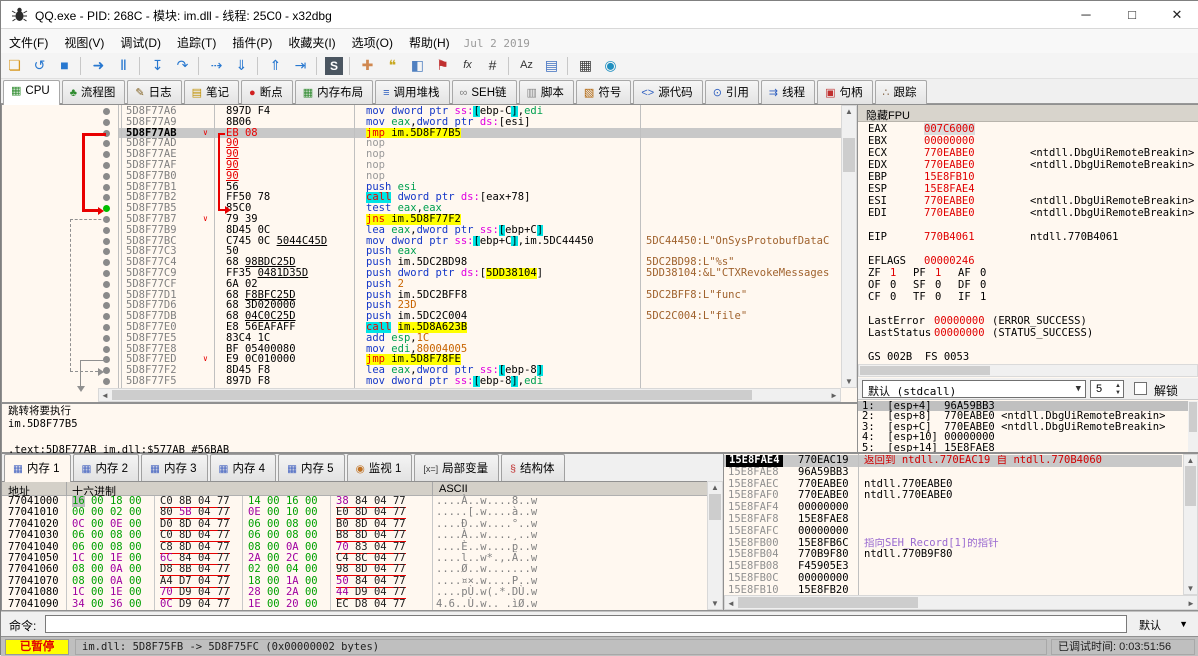 The height and width of the screenshot is (656, 1198). What do you see at coordinates (37, 468) in the screenshot?
I see `tab-内存 1: ▦ 内存 1` at bounding box center [37, 468].